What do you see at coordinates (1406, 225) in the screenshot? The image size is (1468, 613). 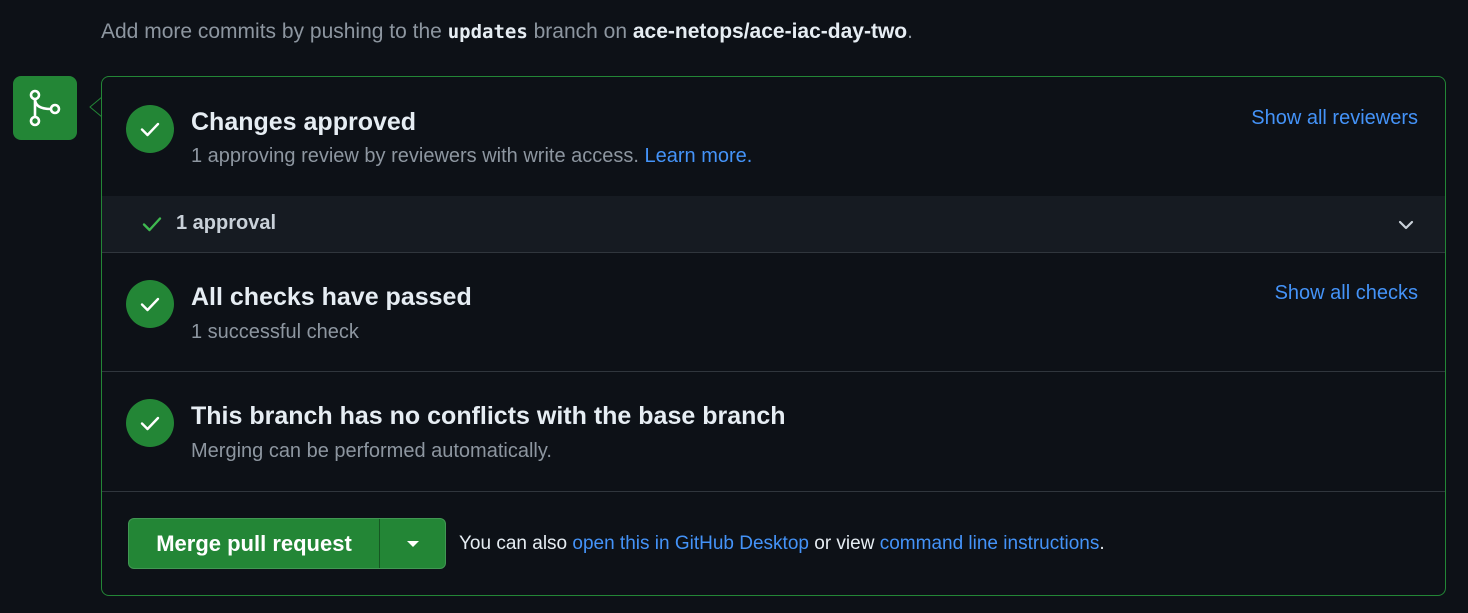 I see `chevron-down-icon` at bounding box center [1406, 225].